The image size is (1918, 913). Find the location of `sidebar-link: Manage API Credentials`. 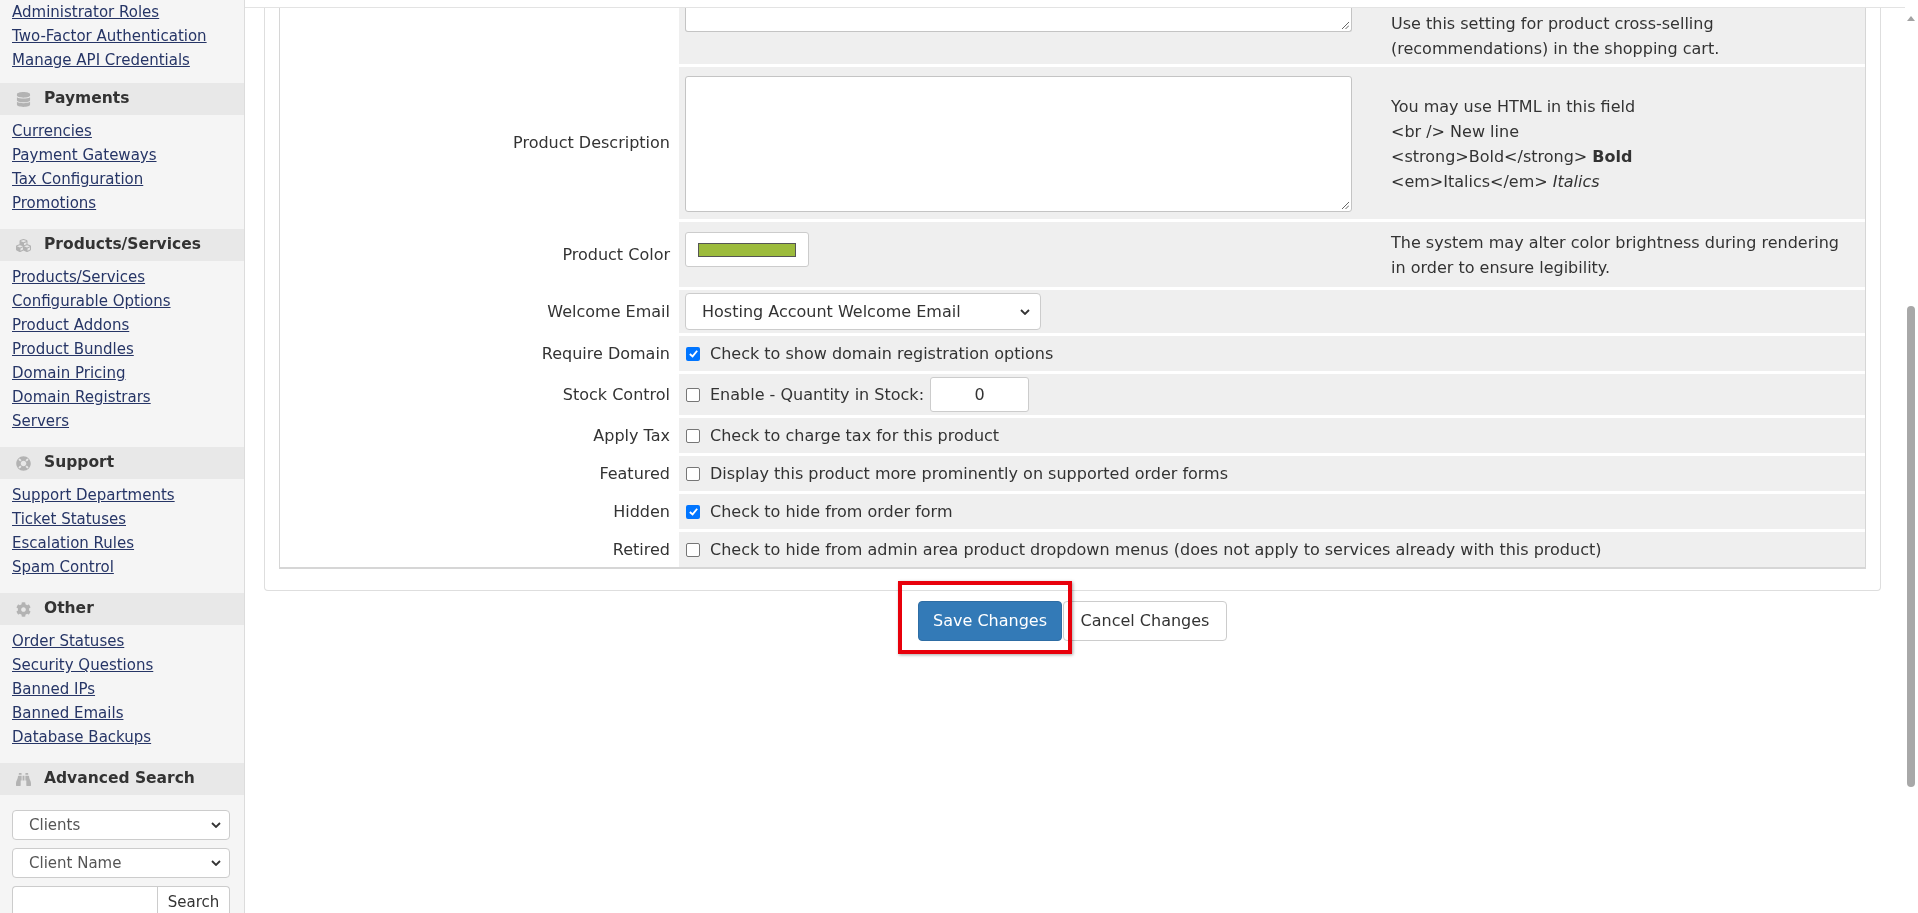

sidebar-link: Manage API Credentials is located at coordinates (101, 60).